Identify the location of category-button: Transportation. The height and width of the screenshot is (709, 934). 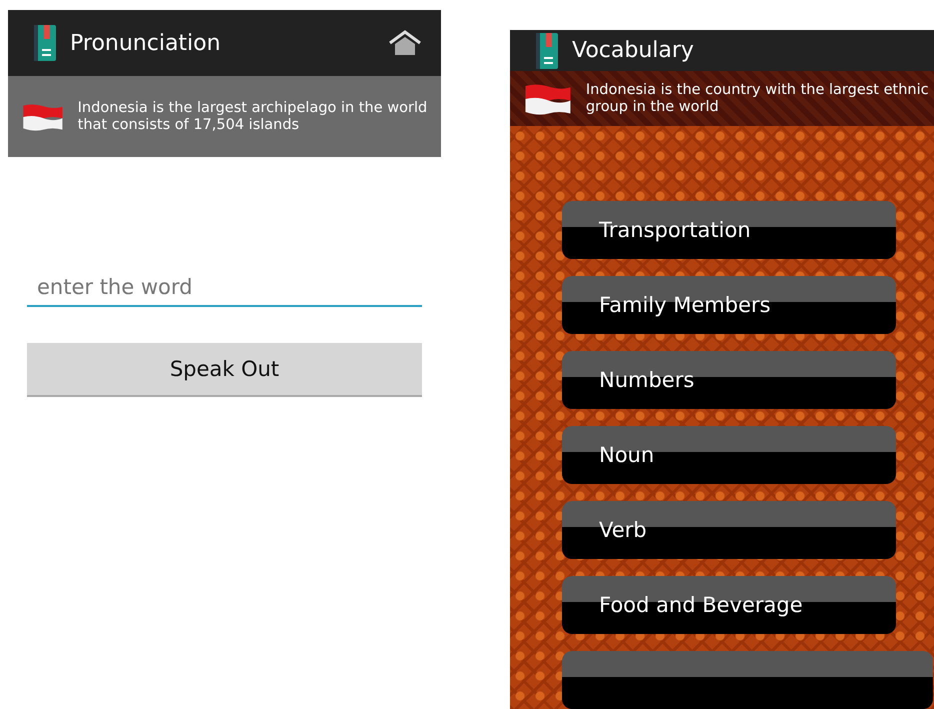
(729, 230).